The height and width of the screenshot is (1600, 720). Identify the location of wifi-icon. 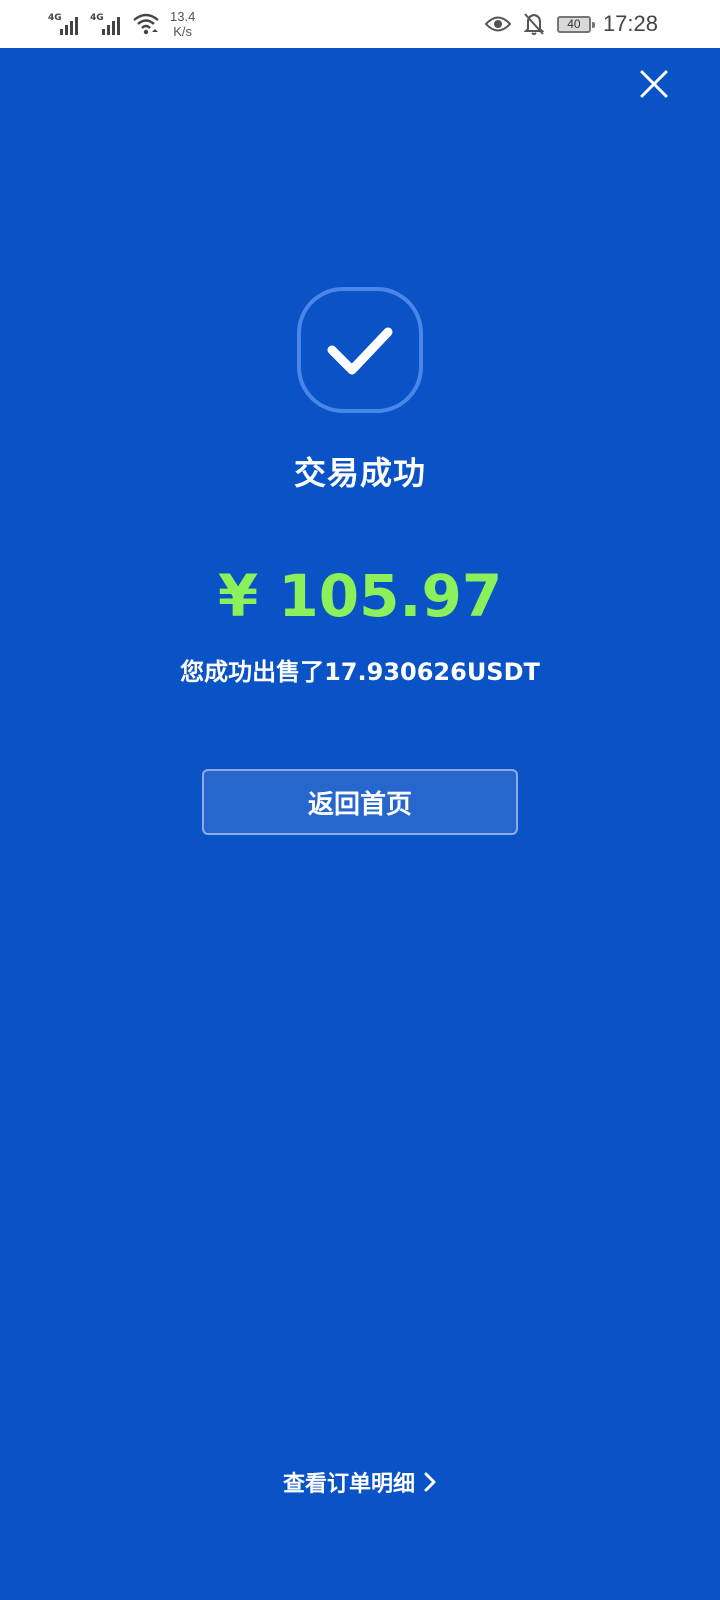
(146, 24).